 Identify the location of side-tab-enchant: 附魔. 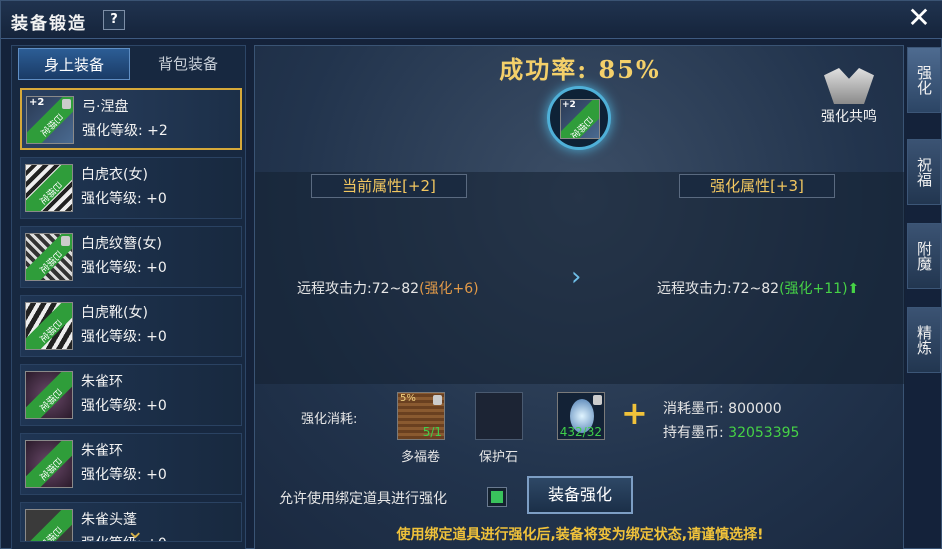
(924, 256).